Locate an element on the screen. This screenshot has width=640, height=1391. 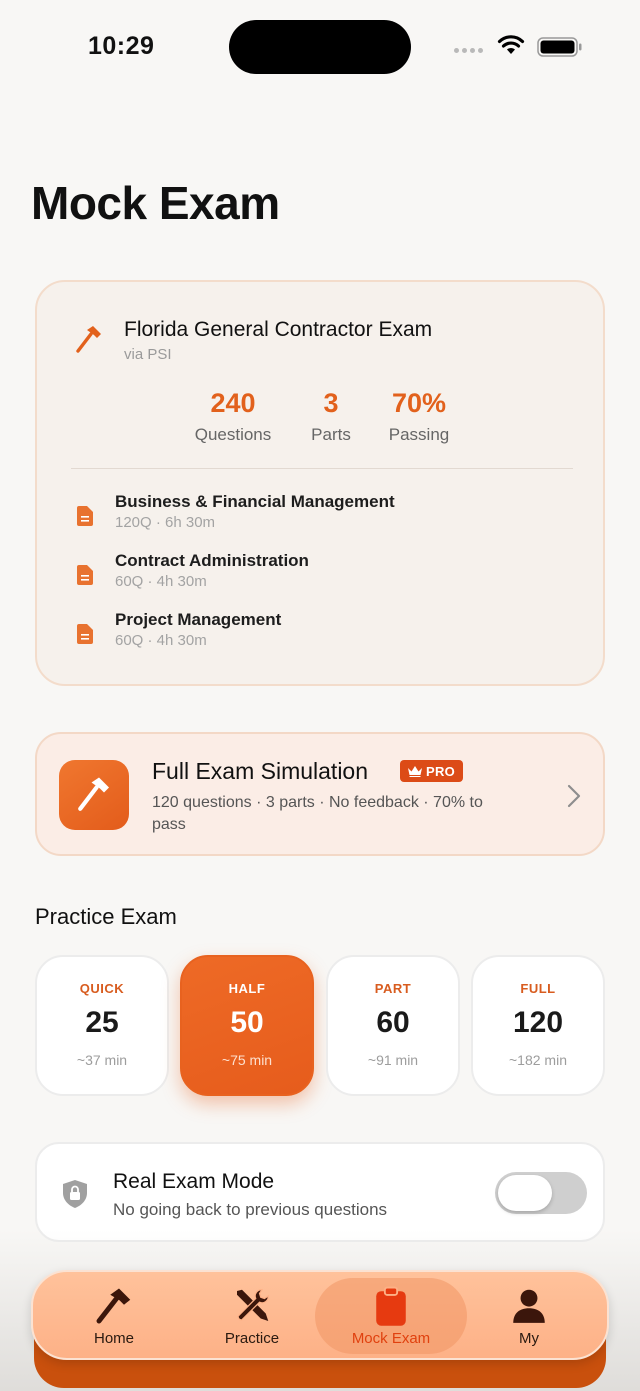
real-exam-mode-title: Real Exam Mode is located at coordinates (194, 1181).